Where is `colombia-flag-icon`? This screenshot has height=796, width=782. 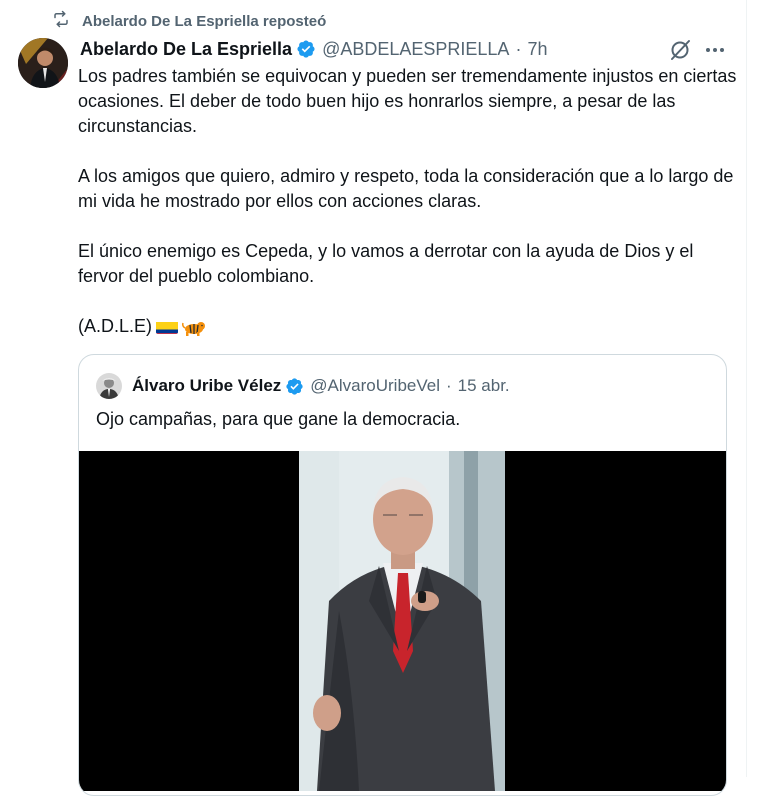
colombia-flag-icon is located at coordinates (167, 326).